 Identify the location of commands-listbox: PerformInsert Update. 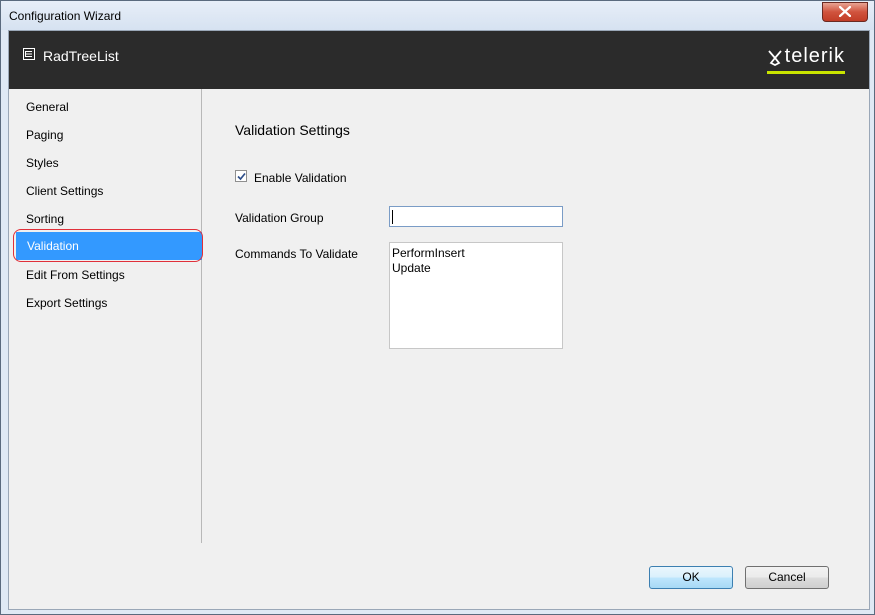
(476, 295).